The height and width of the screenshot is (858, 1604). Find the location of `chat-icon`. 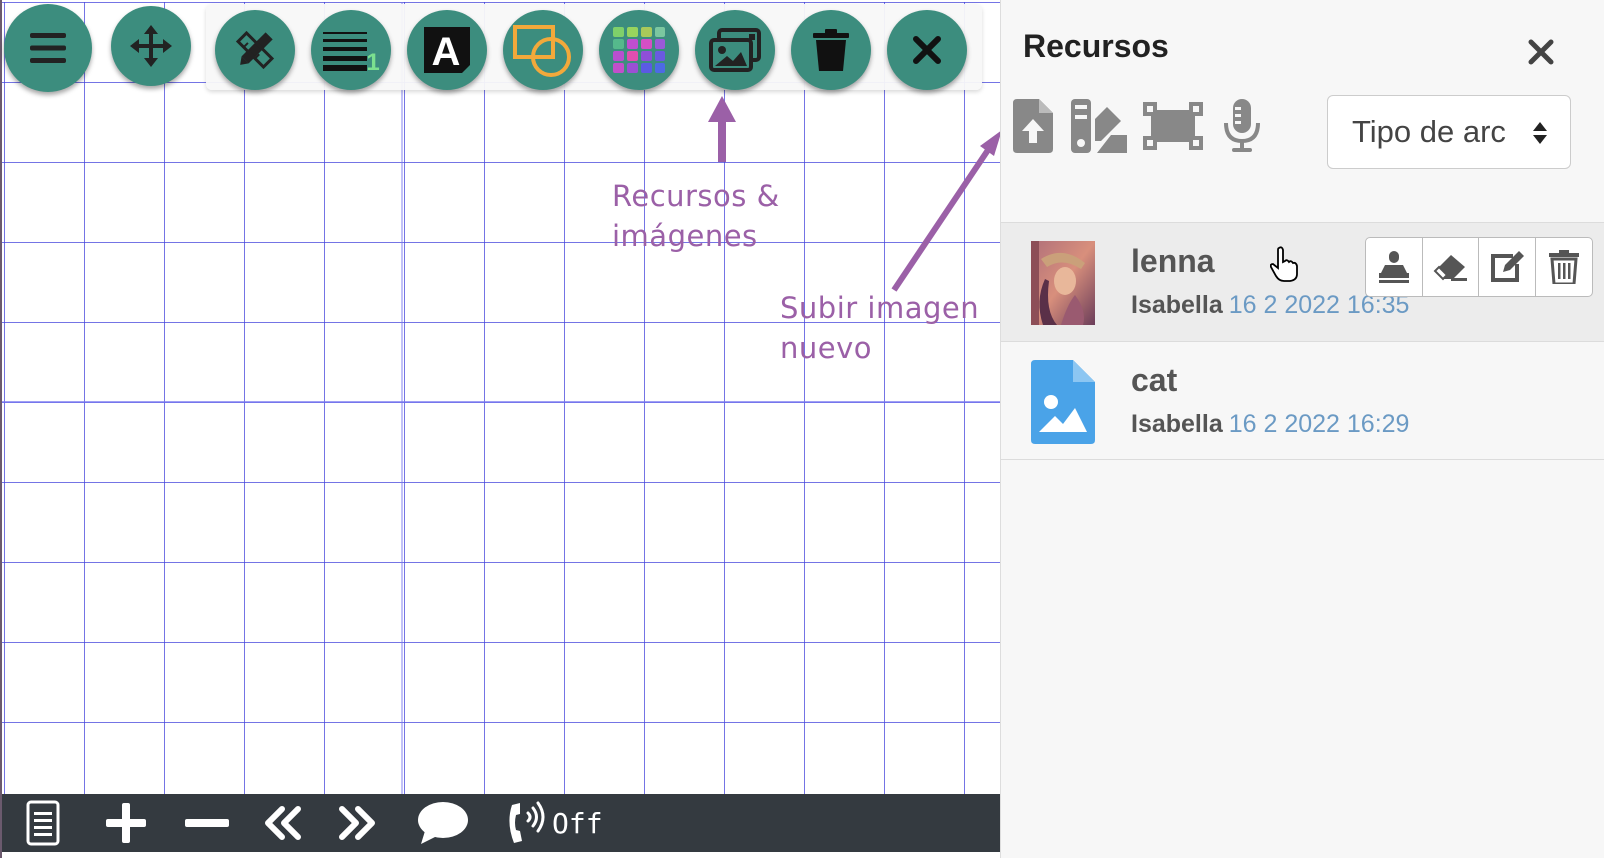

chat-icon is located at coordinates (443, 823).